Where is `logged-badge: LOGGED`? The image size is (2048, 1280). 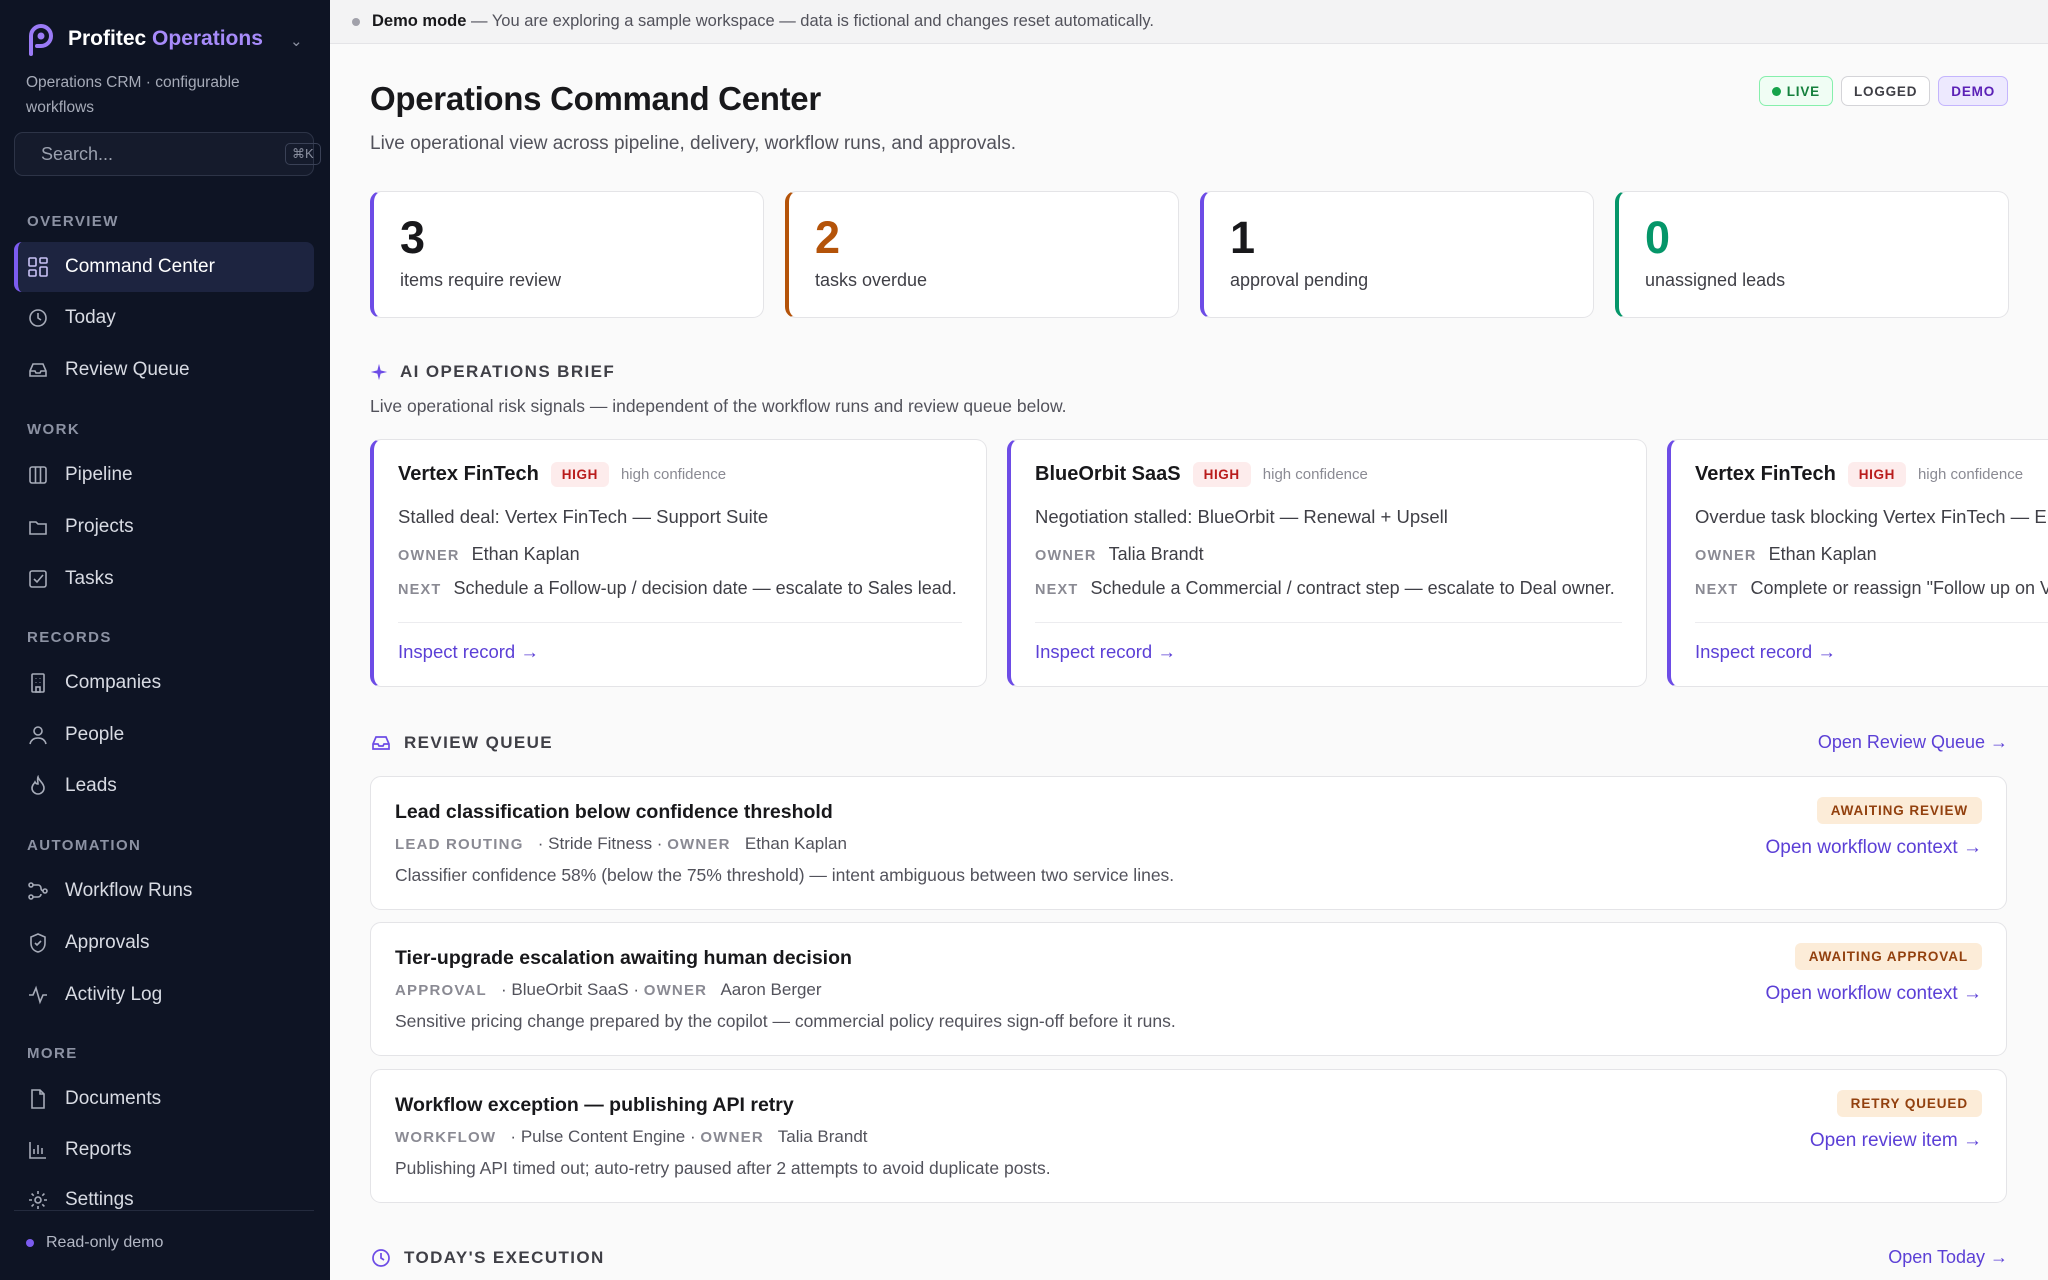 logged-badge: LOGGED is located at coordinates (1885, 91).